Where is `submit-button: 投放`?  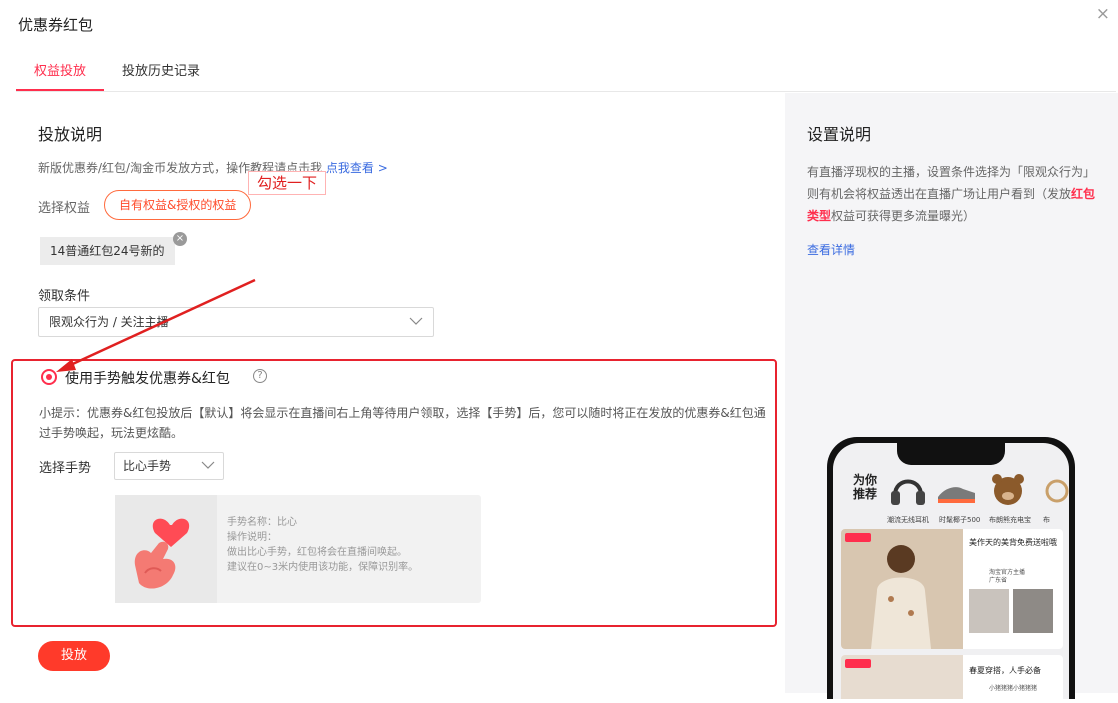 submit-button: 投放 is located at coordinates (74, 656).